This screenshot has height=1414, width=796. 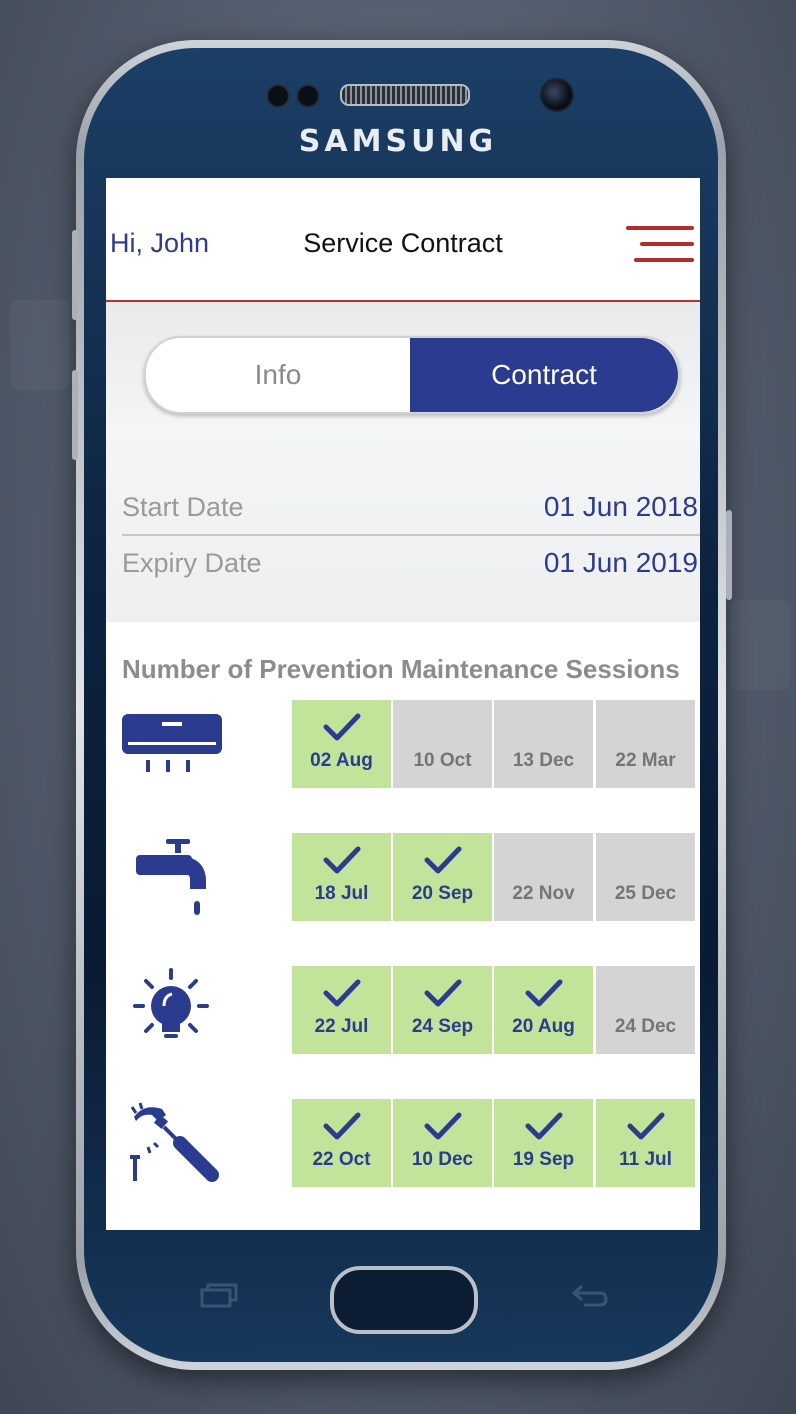 What do you see at coordinates (192, 563) in the screenshot?
I see `expiry-date-label: Expiry Date` at bounding box center [192, 563].